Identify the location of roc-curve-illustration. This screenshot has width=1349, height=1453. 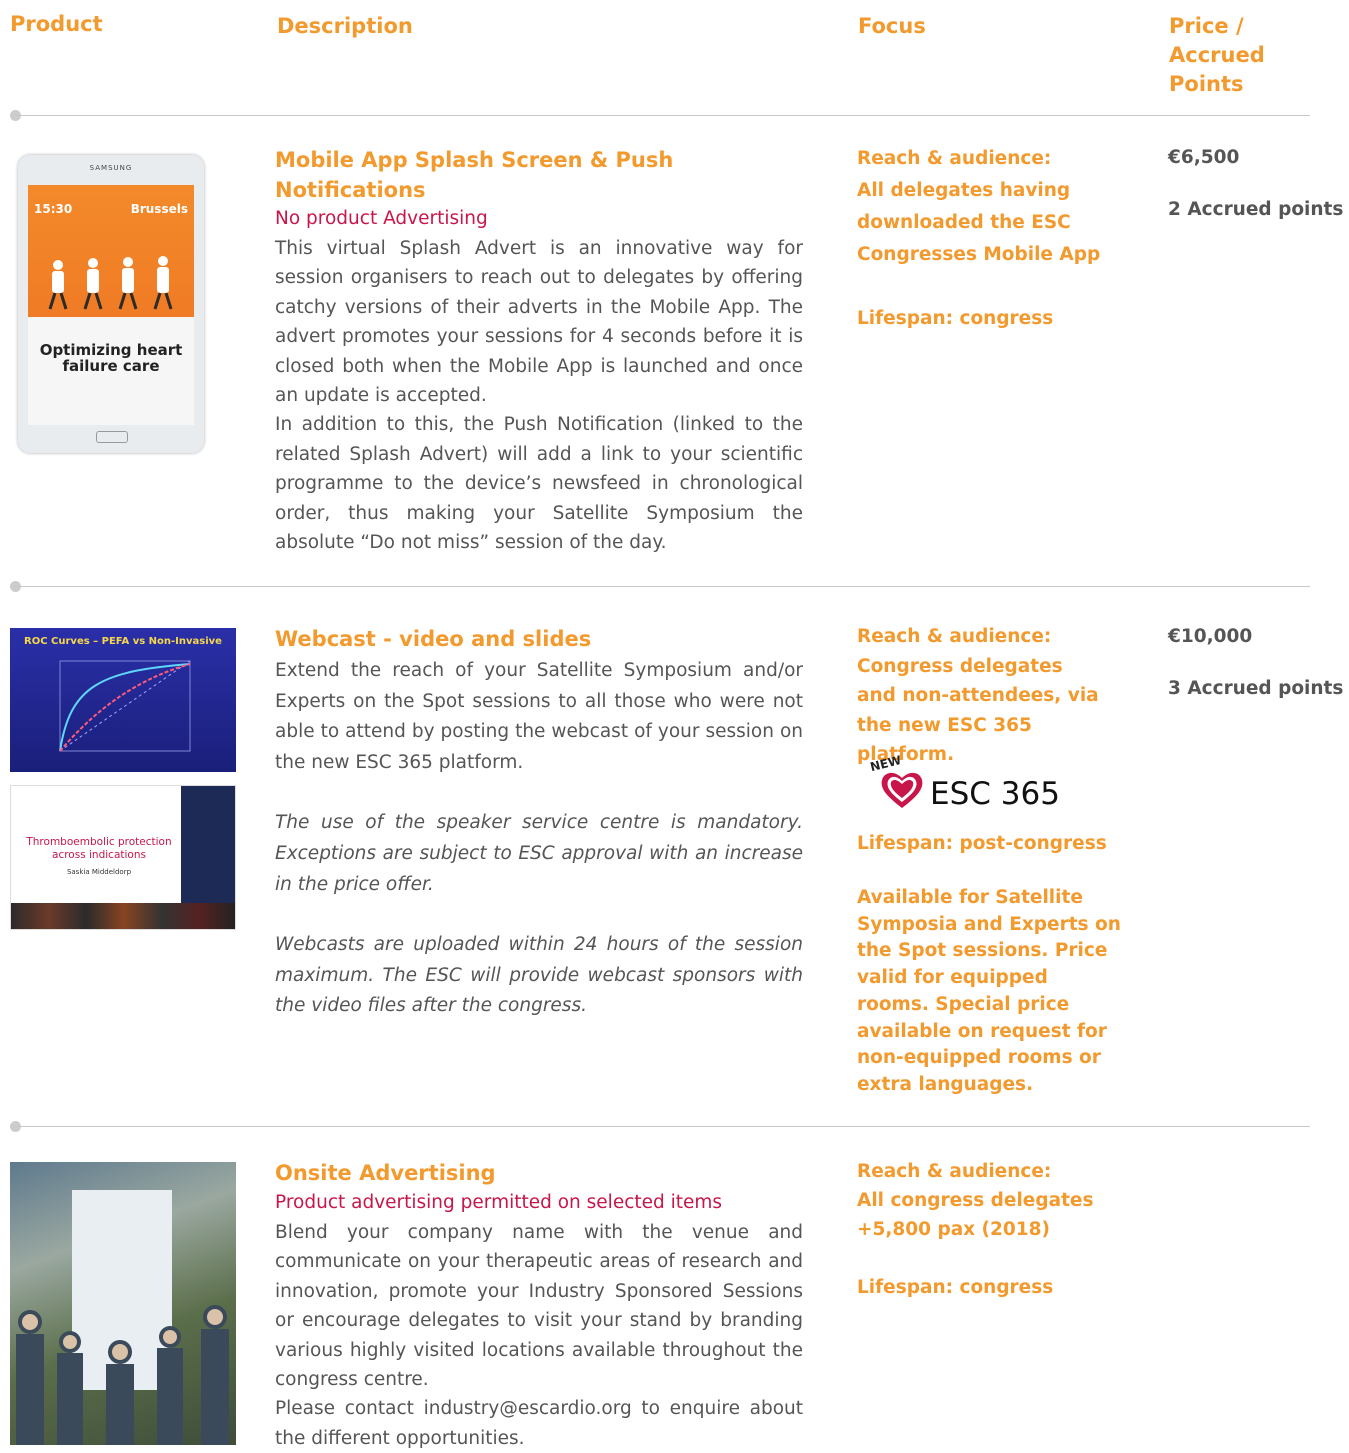
(125, 706).